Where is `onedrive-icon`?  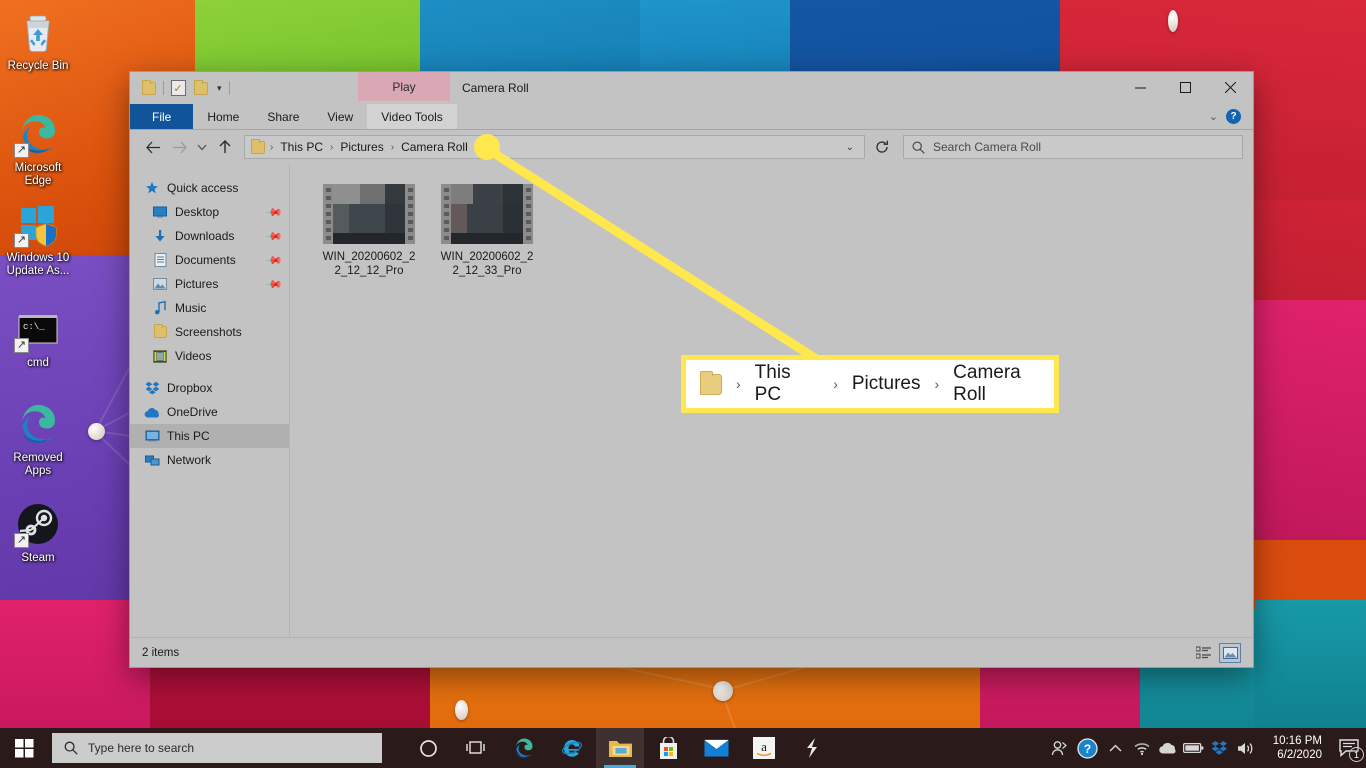 onedrive-icon is located at coordinates (1168, 748).